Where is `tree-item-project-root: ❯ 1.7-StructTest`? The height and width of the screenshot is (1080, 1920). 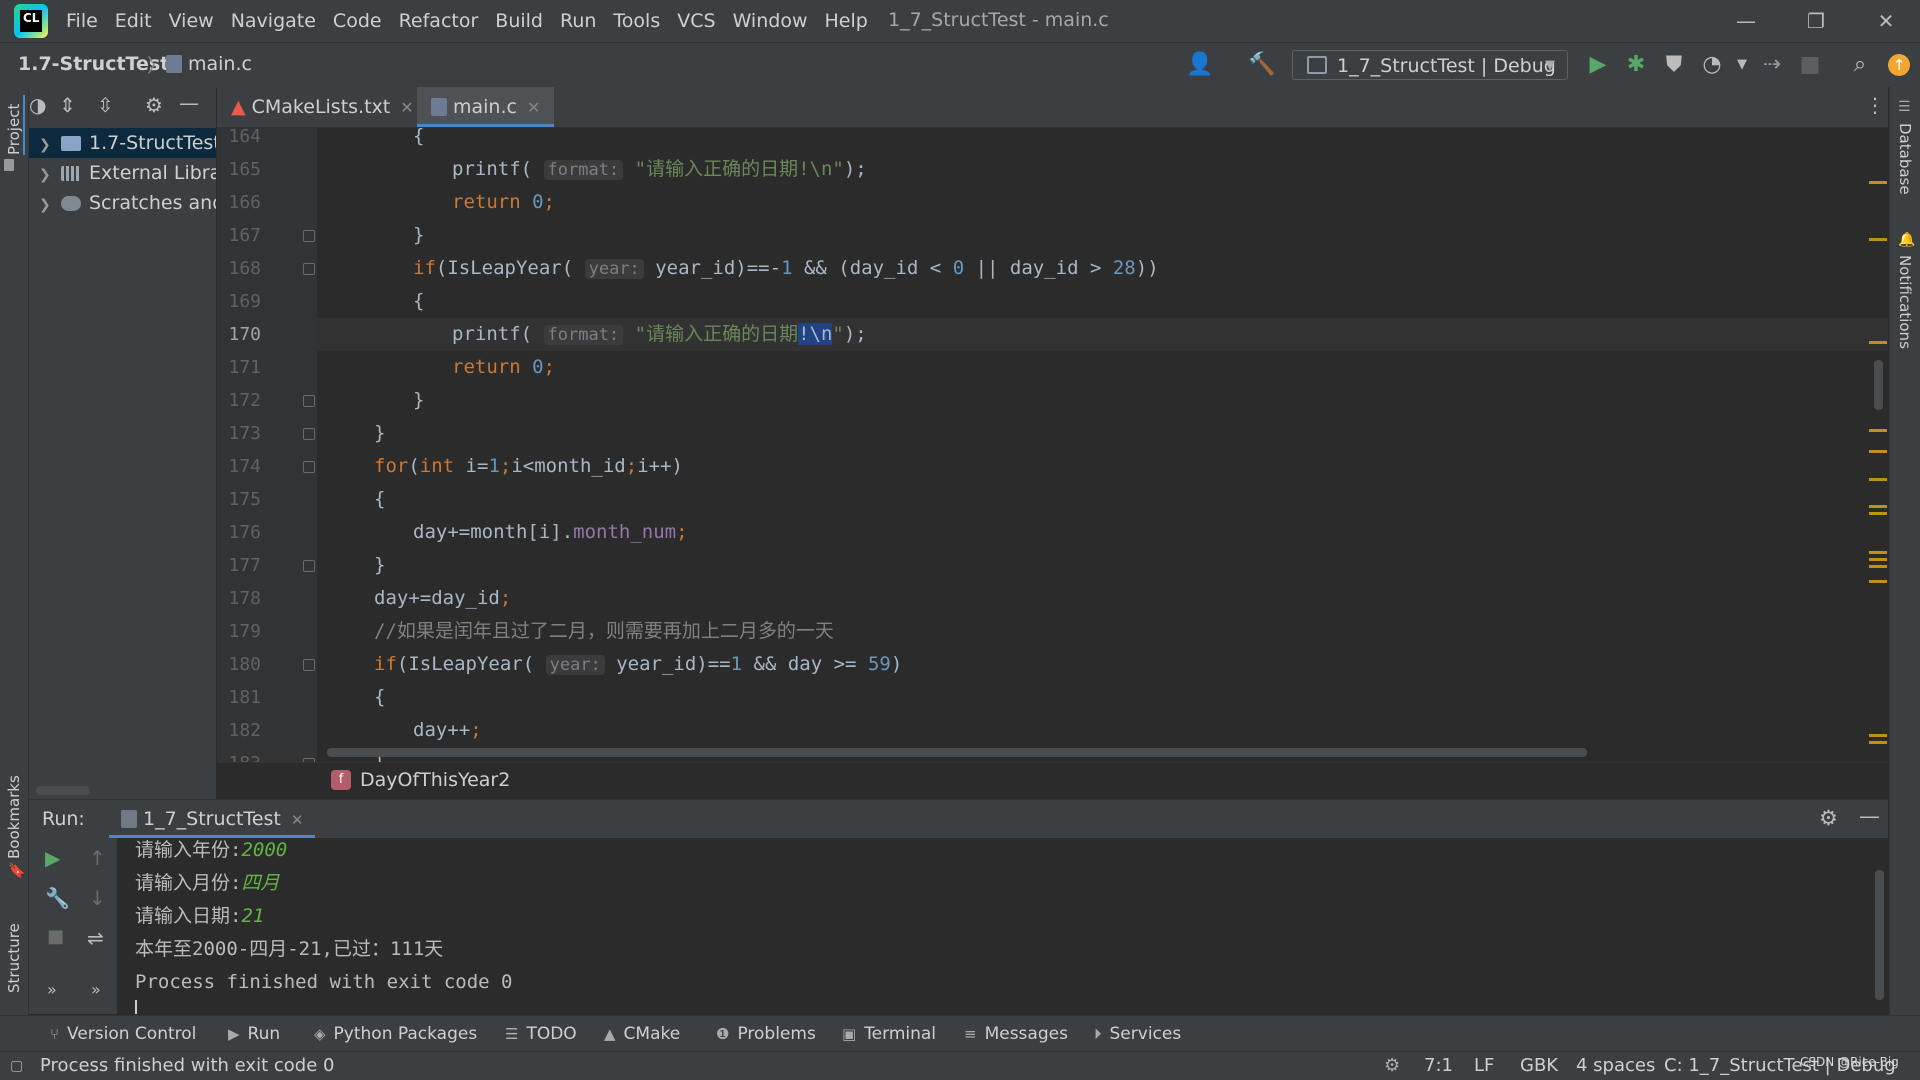
tree-item-project-root: ❯ 1.7-StructTest is located at coordinates (127, 143).